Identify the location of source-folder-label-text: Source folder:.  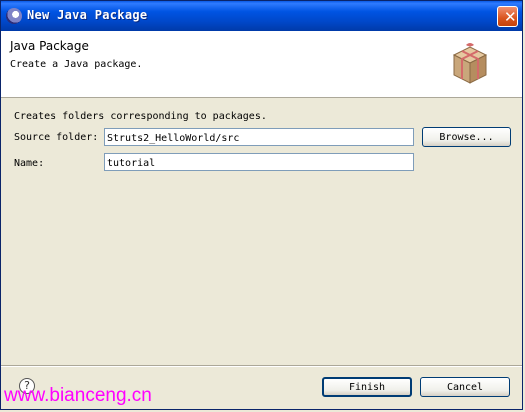
(56, 137).